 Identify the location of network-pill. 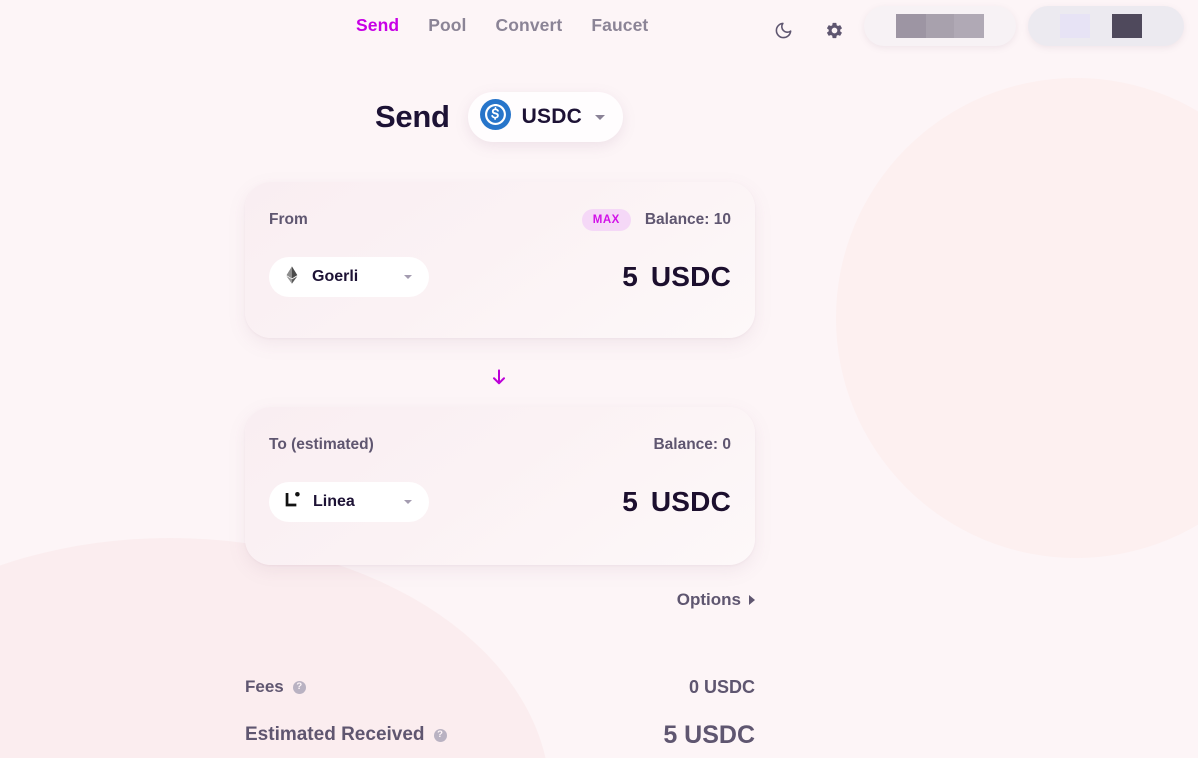
(1106, 26).